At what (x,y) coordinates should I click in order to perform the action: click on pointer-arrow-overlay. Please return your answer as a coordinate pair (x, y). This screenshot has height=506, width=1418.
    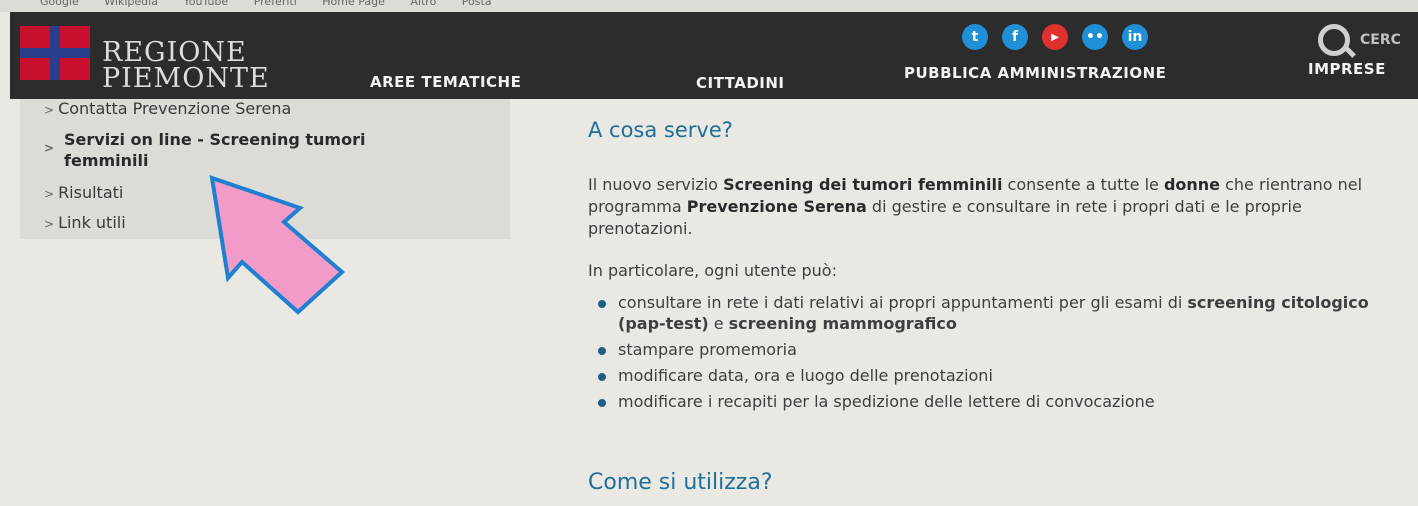
    Looking at the image, I should click on (277, 245).